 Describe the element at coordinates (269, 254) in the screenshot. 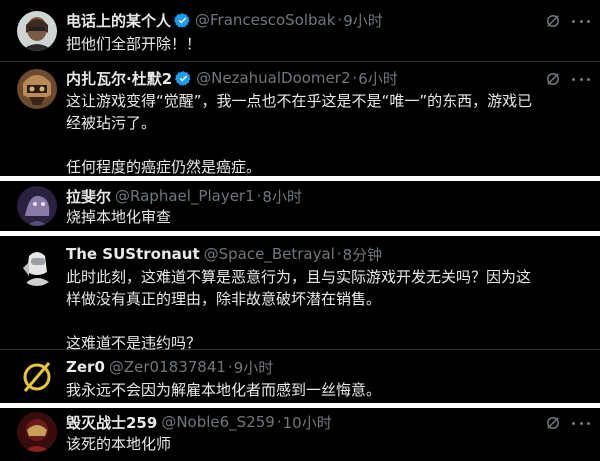

I see `author-handle: @Space_Betrayal` at that location.